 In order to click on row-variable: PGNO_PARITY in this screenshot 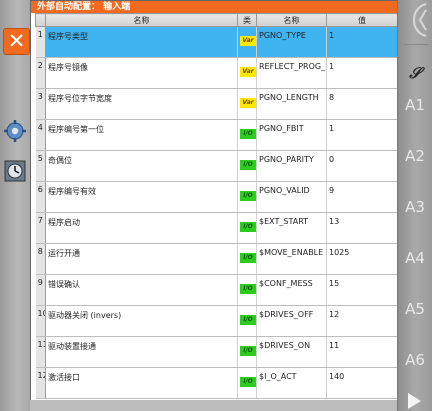, I will do `click(291, 166)`.